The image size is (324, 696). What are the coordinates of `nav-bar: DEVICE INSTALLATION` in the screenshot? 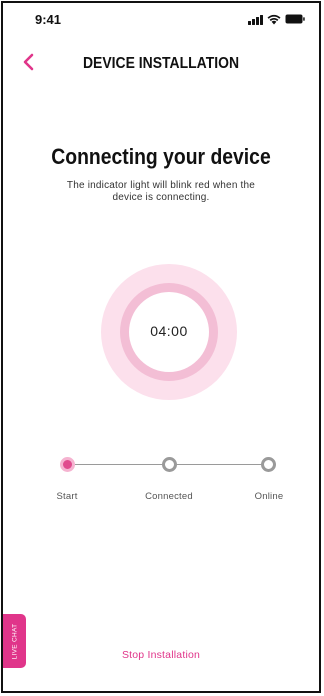 It's located at (161, 64).